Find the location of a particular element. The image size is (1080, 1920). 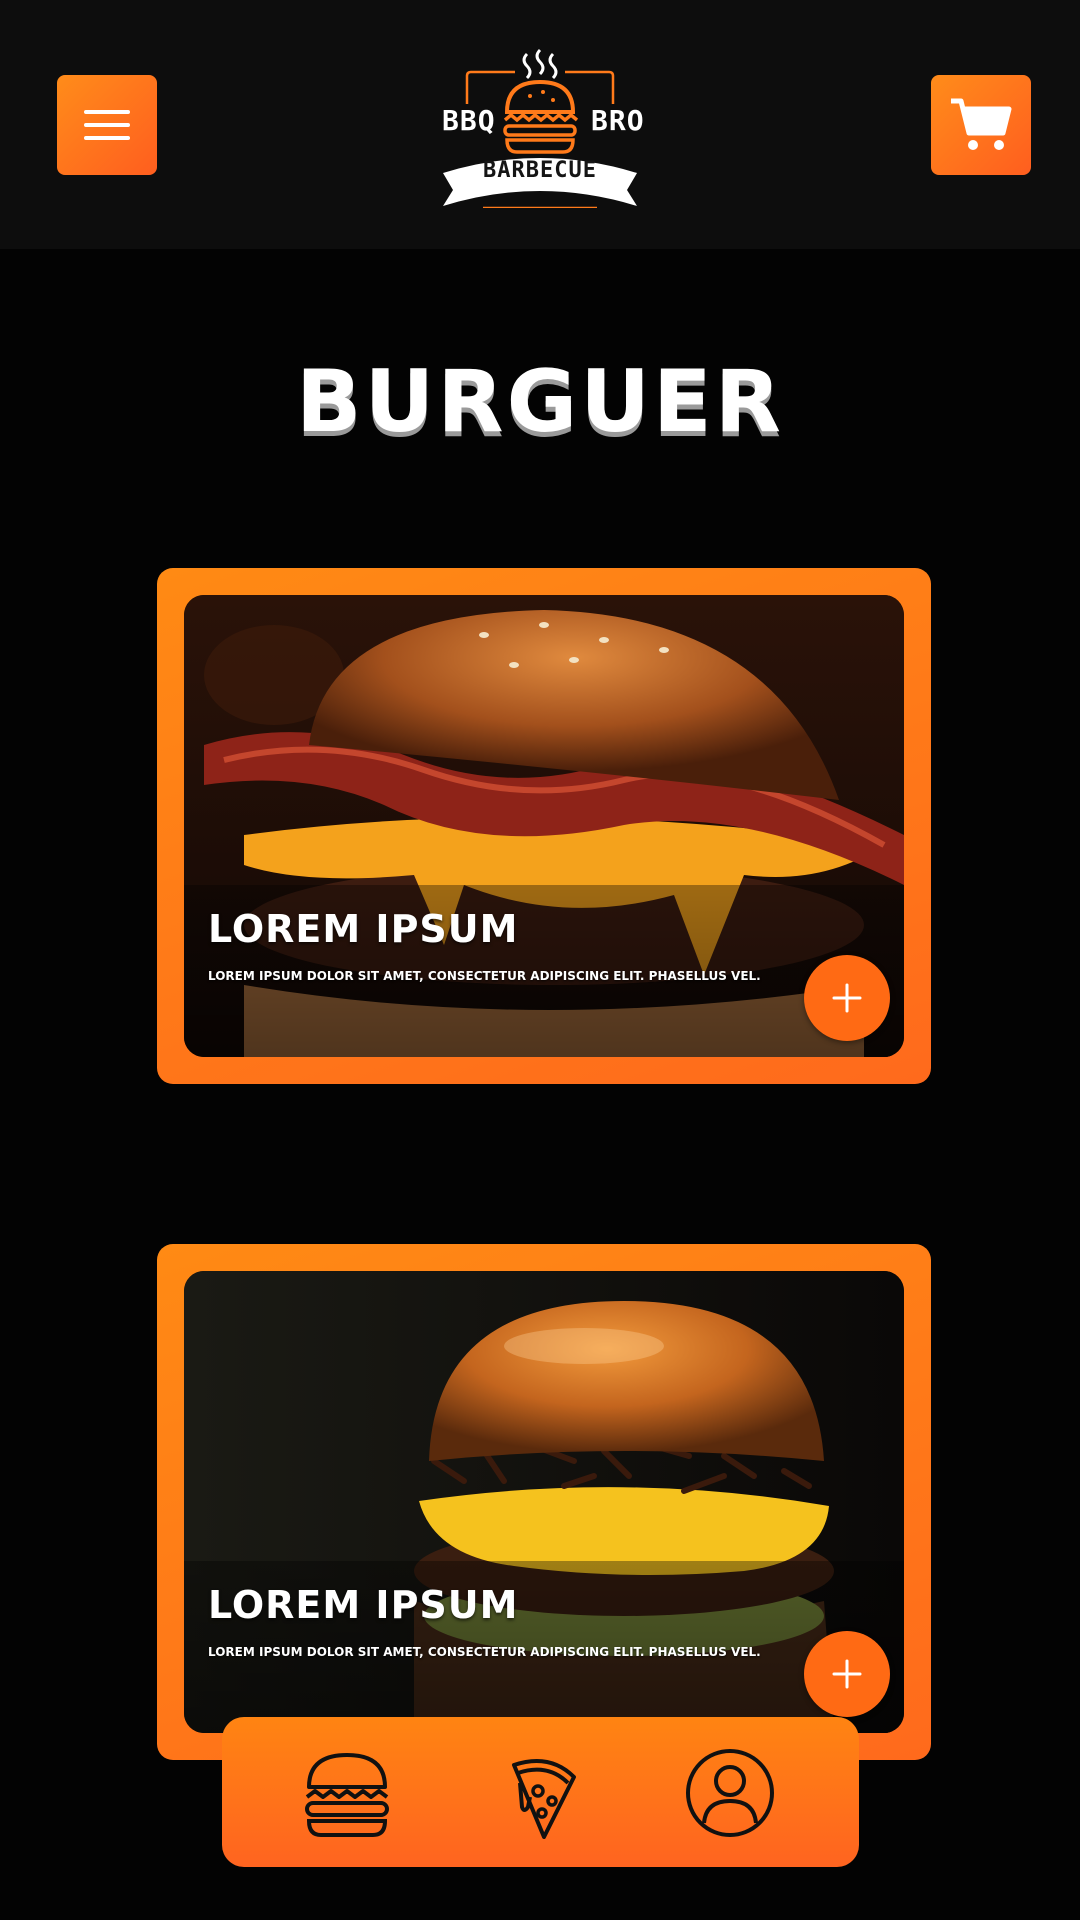

nav-item-pizza is located at coordinates (540, 1793).